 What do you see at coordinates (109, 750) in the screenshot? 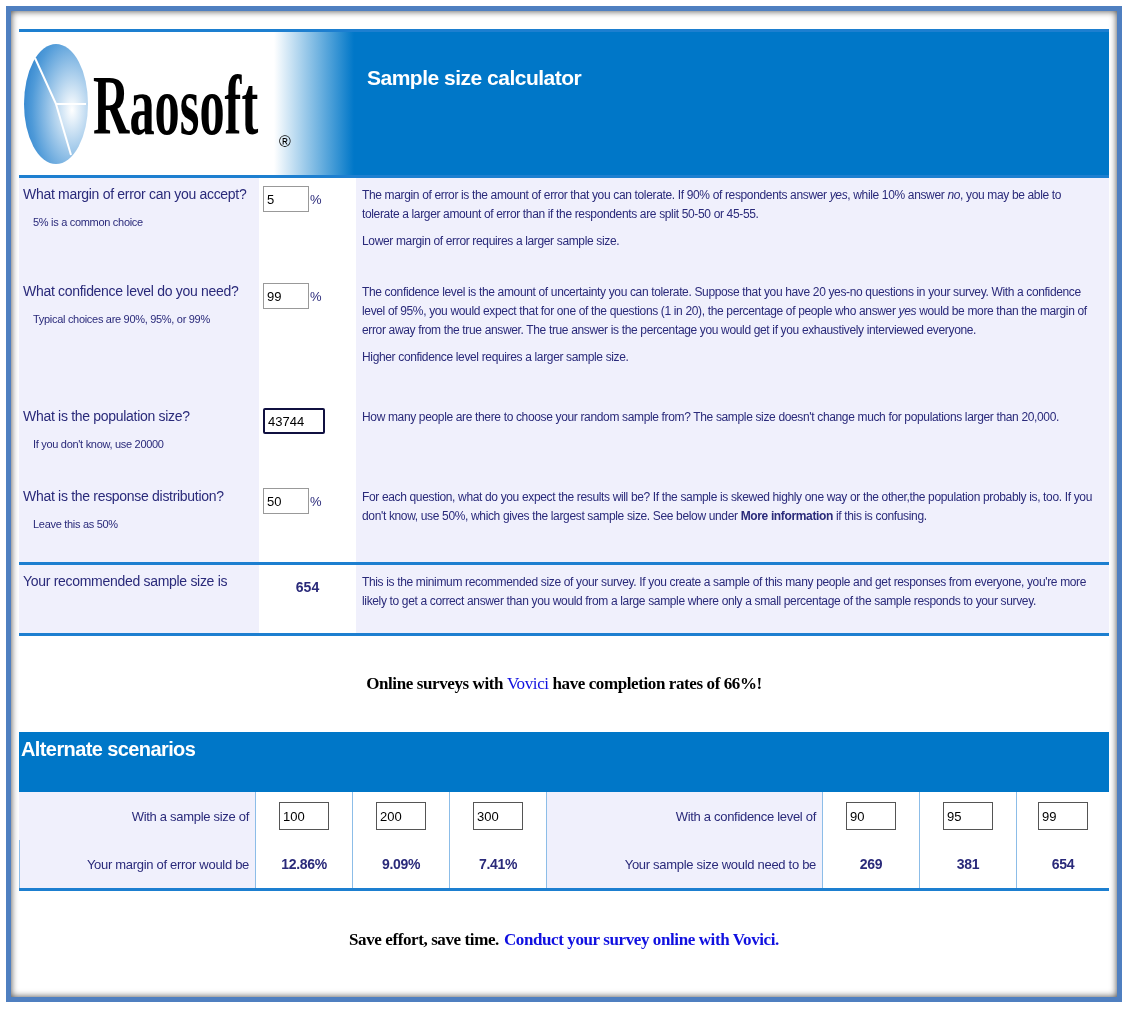
I see `section-title: Alternate scenarios` at bounding box center [109, 750].